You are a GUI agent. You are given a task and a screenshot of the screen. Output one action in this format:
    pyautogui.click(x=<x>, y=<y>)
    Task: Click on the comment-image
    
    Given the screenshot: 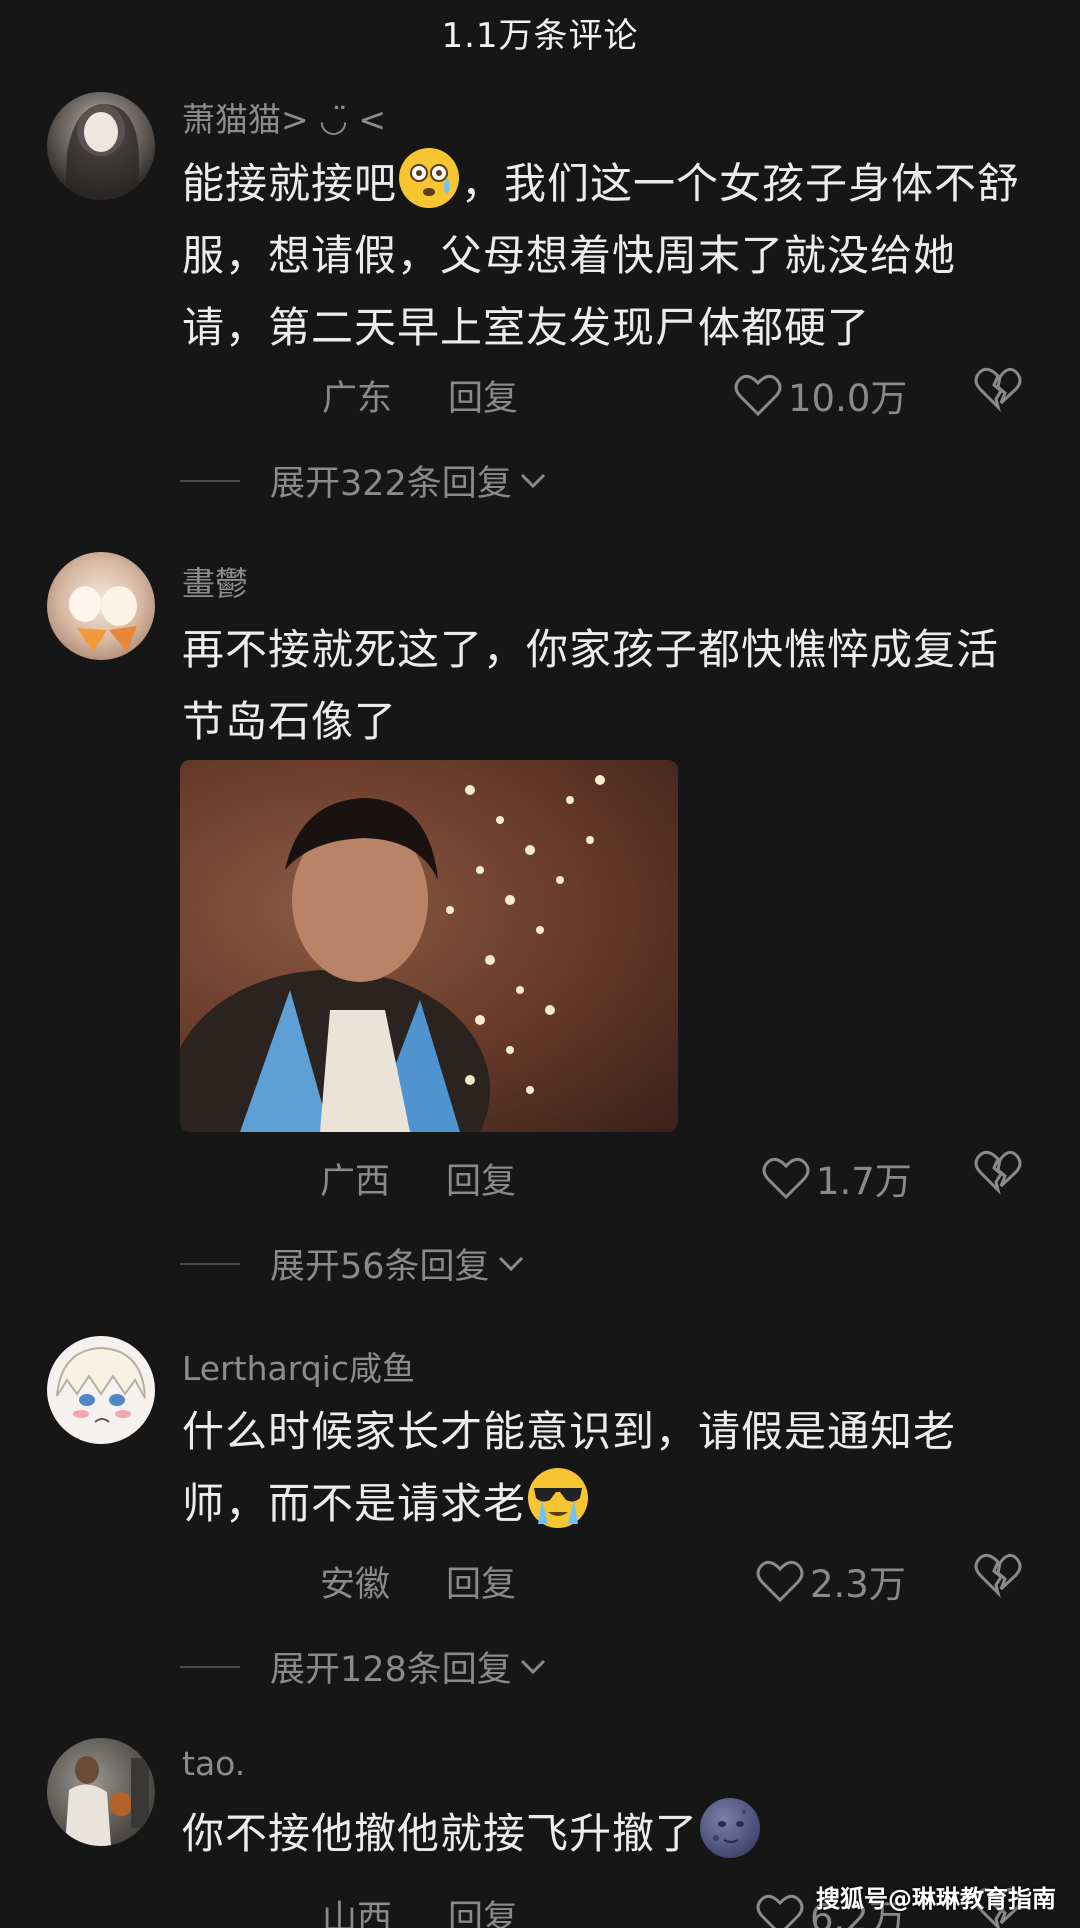 What is the action you would take?
    pyautogui.click(x=429, y=946)
    